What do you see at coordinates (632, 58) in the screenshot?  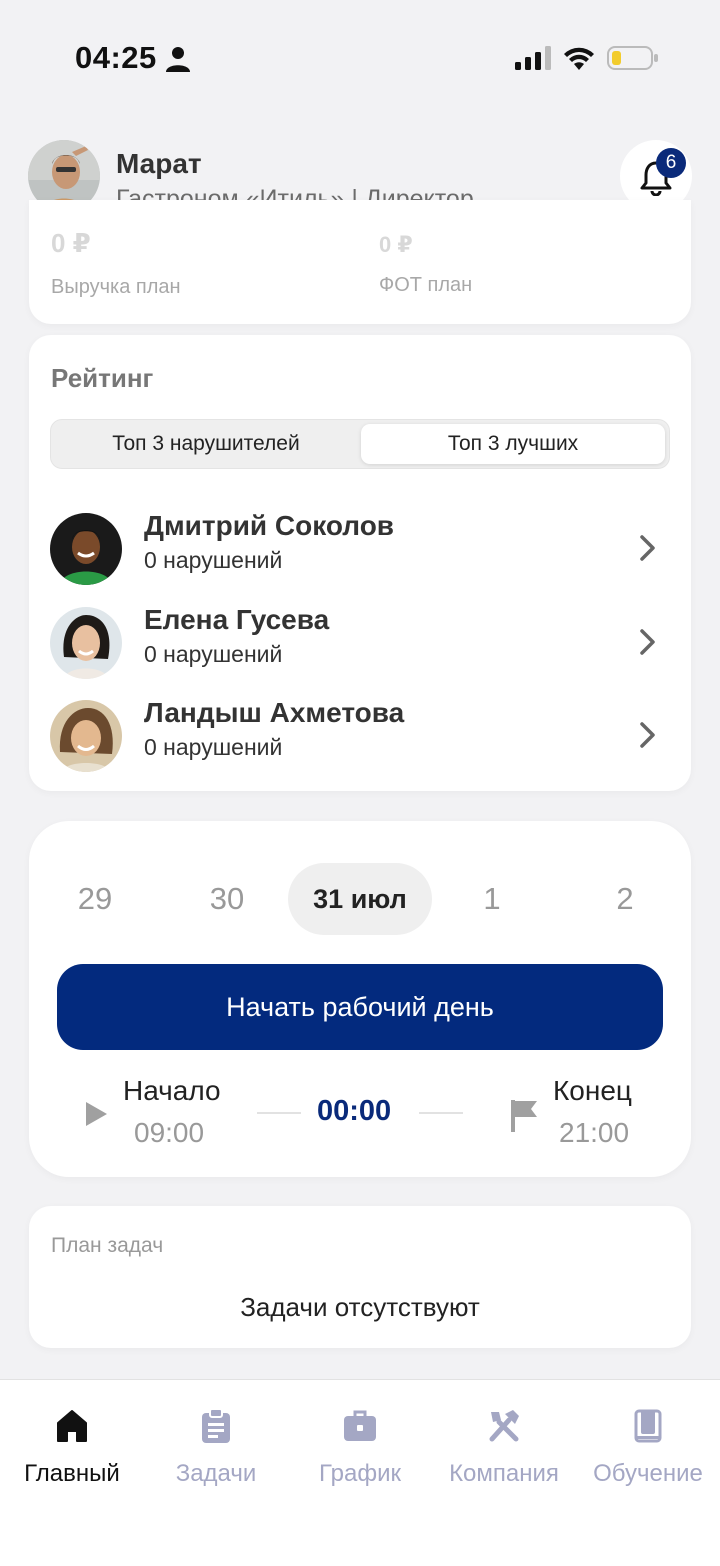 I see `battery-icon` at bounding box center [632, 58].